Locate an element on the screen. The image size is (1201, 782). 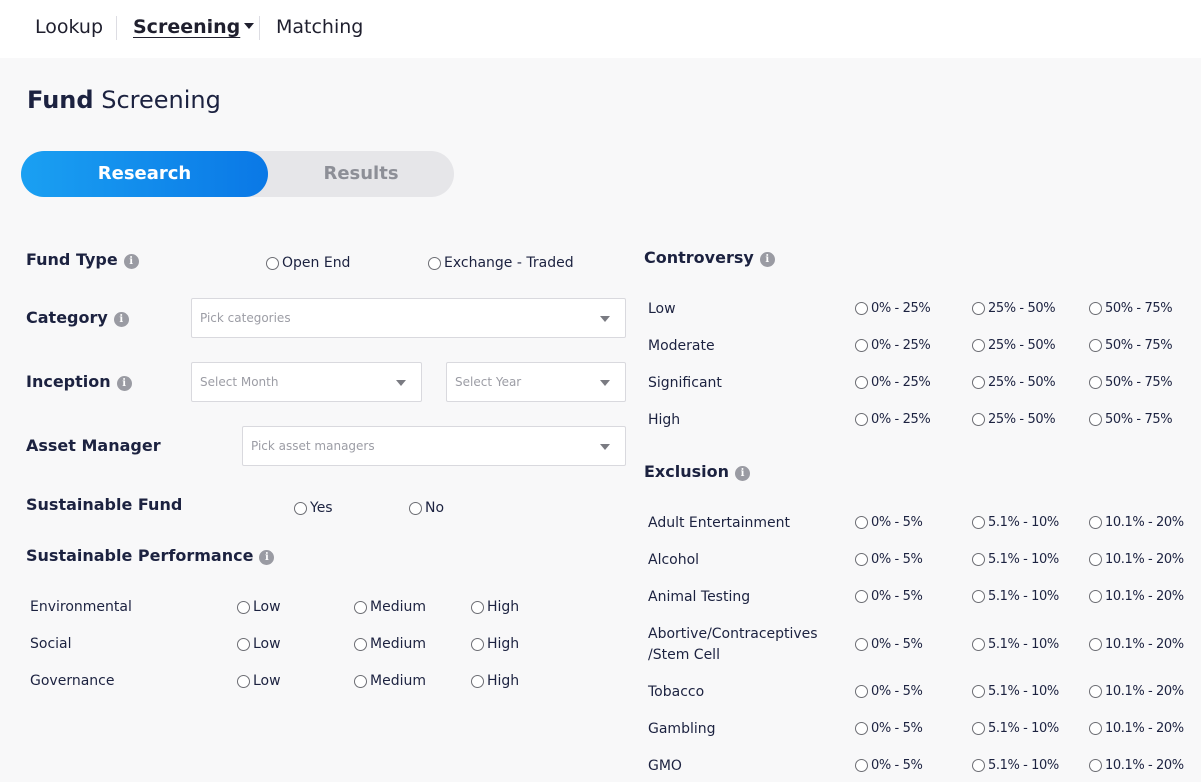
exclusion-adult-opt3: 10.1% - 20% is located at coordinates (1136, 522).